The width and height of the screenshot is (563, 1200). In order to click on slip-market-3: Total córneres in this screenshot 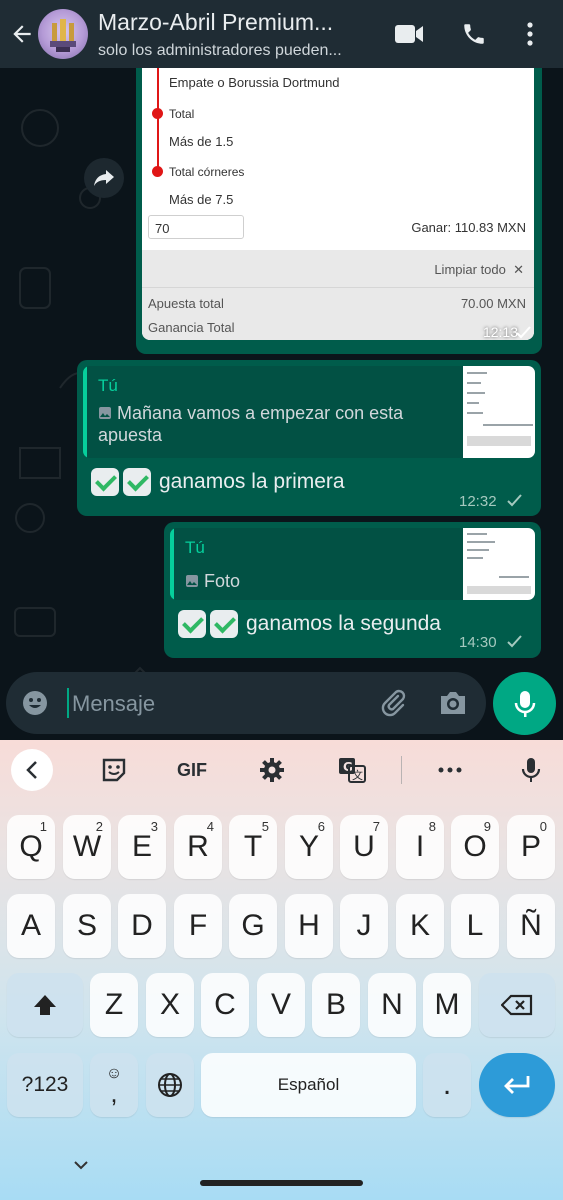, I will do `click(207, 172)`.